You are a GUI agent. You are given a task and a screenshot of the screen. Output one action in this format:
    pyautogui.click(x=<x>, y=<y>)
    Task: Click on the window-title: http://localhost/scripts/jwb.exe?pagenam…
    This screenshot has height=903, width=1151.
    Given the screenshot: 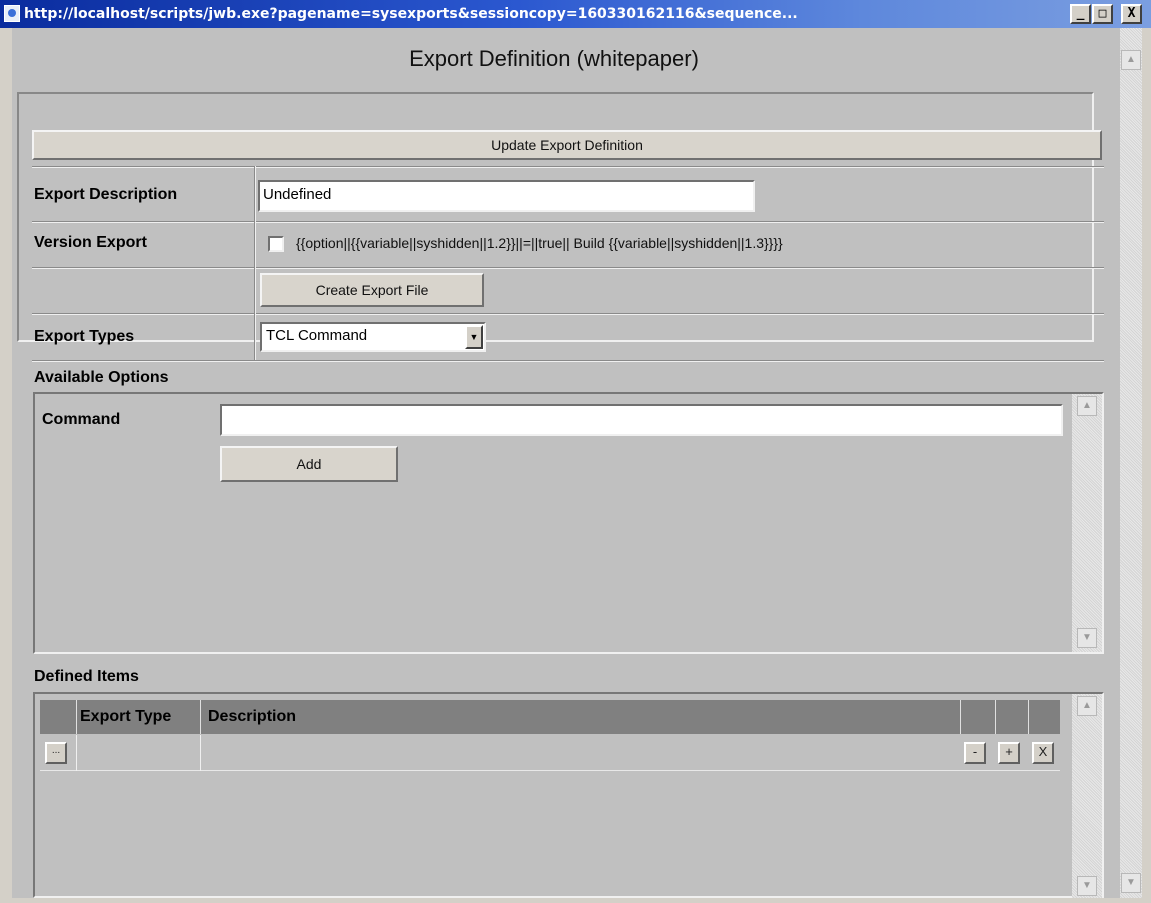 What is the action you would take?
    pyautogui.click(x=411, y=14)
    